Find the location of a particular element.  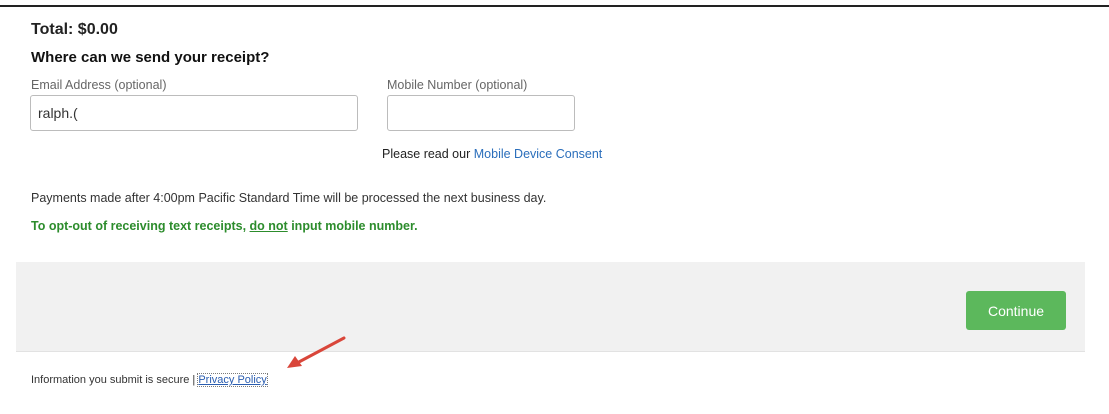

mobile-label: Mobile Number (optional) is located at coordinates (457, 85).